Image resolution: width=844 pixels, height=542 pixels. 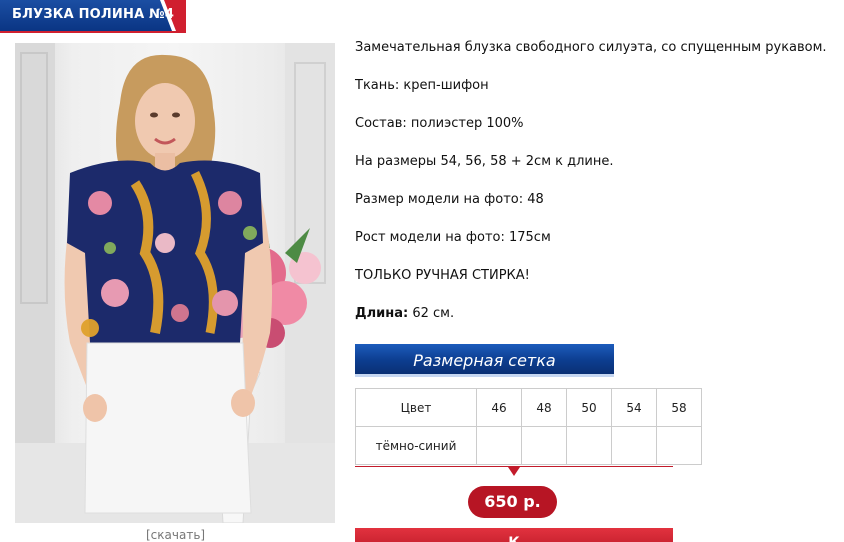 What do you see at coordinates (416, 407) in the screenshot?
I see `color-header-cell: Цвет` at bounding box center [416, 407].